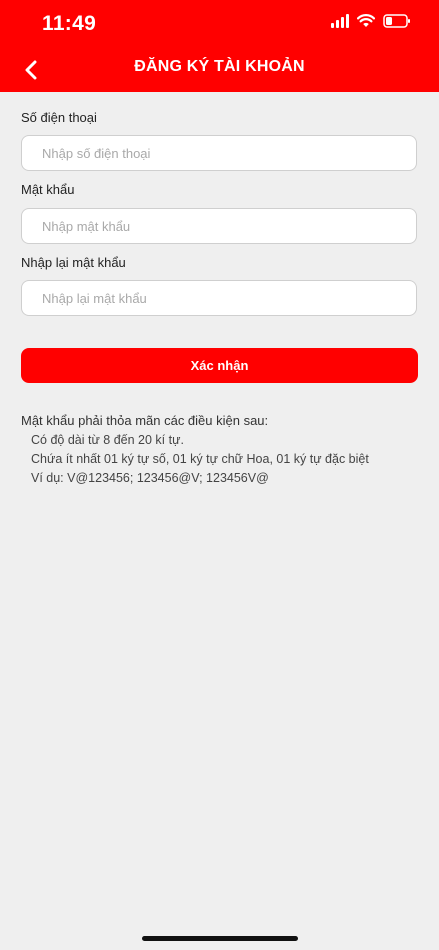  I want to click on battery-icon, so click(396, 21).